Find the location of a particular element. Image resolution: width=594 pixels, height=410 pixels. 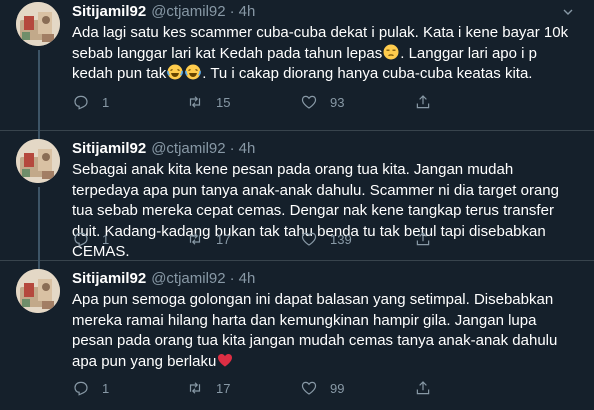

red-heart-emoji-icon is located at coordinates (225, 360).